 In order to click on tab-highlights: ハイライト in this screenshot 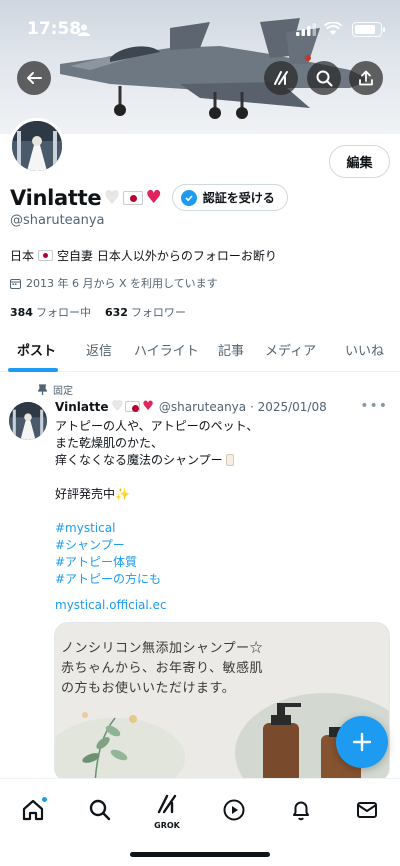, I will do `click(166, 349)`.